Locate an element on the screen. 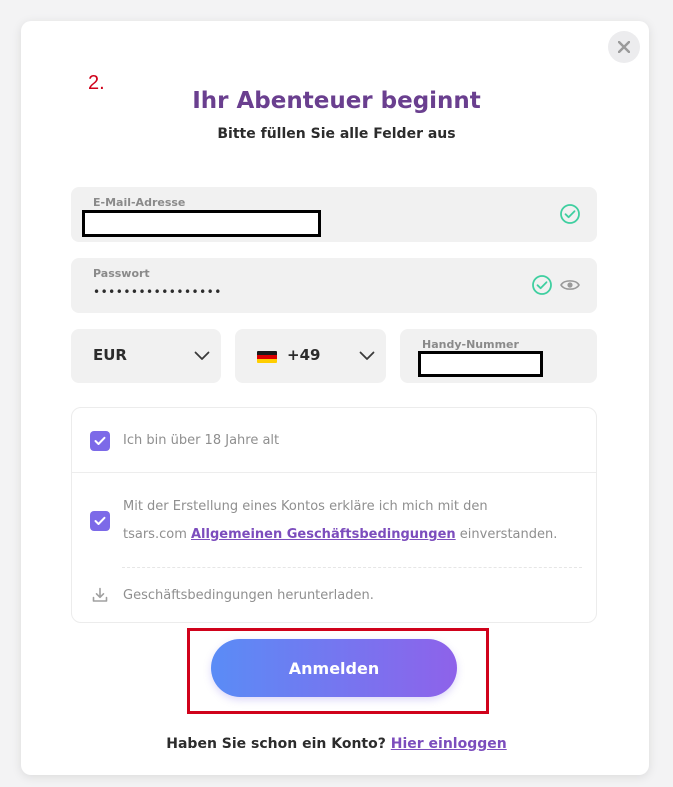 Image resolution: width=673 pixels, height=787 pixels. eye-icon is located at coordinates (570, 285).